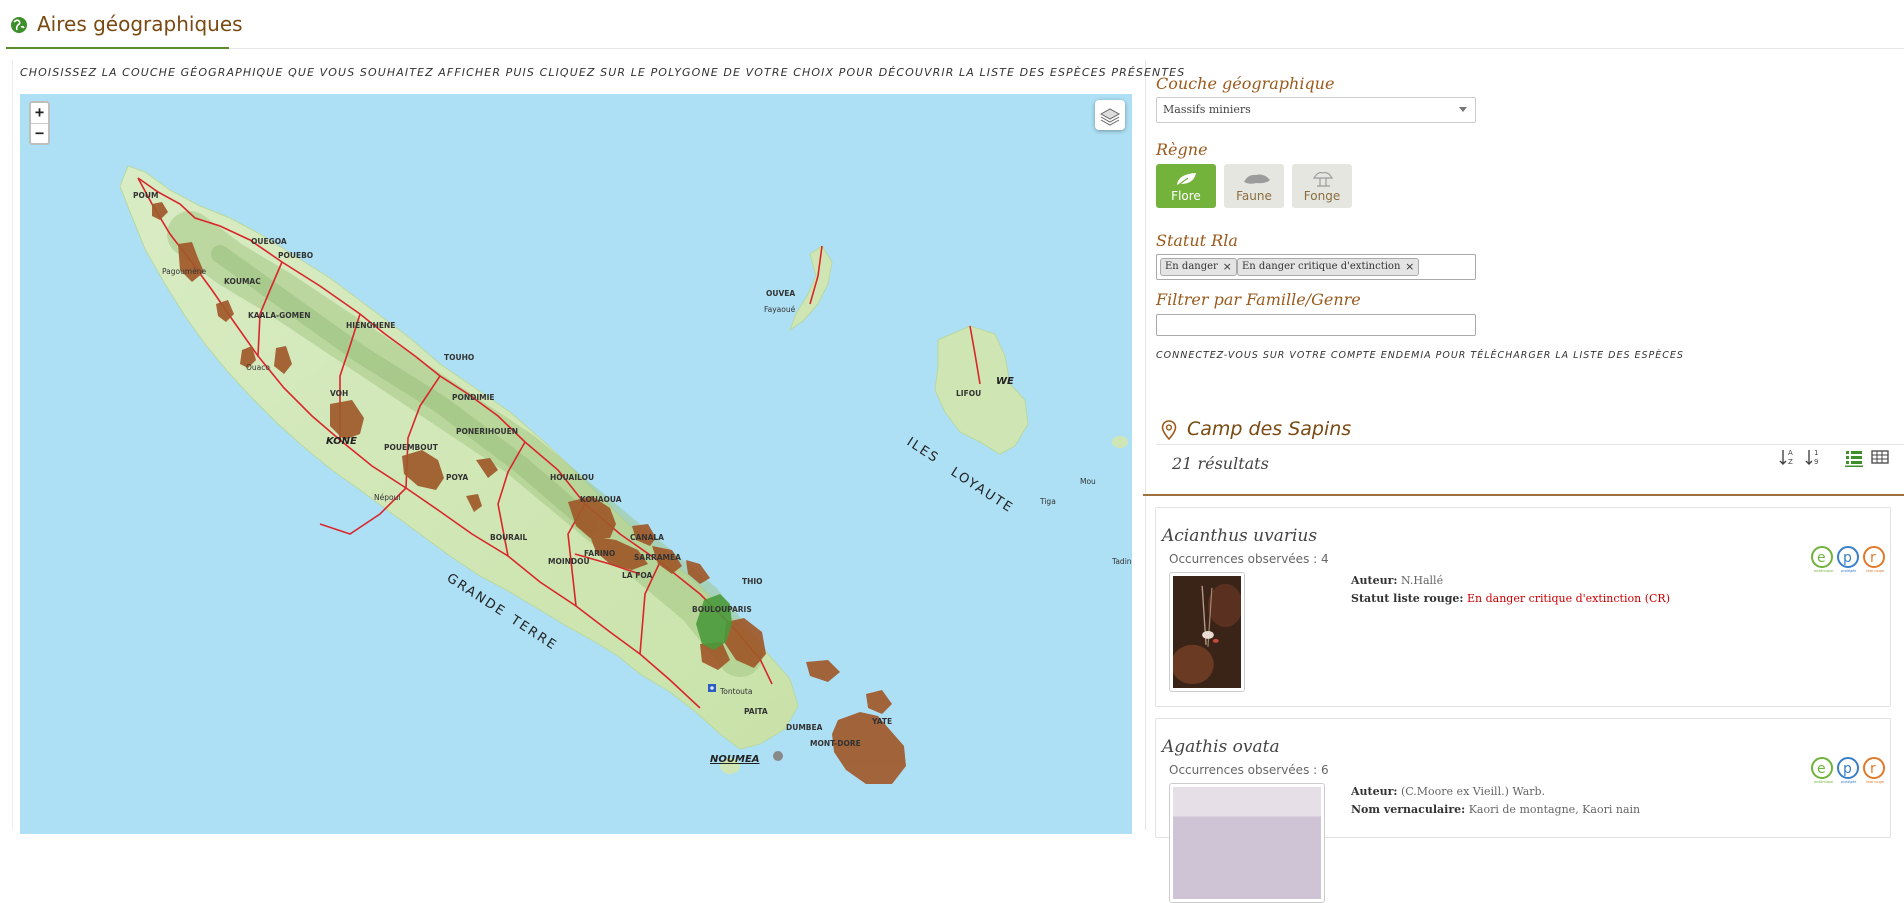 The height and width of the screenshot is (903, 1904). Describe the element at coordinates (804, 727) in the screenshot. I see `label-dumbea: DUMBEA` at that location.